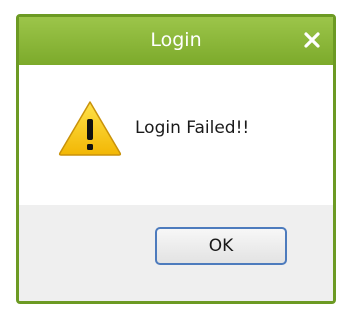 Image resolution: width=350 pixels, height=317 pixels. What do you see at coordinates (221, 246) in the screenshot?
I see `ok-button: OK` at bounding box center [221, 246].